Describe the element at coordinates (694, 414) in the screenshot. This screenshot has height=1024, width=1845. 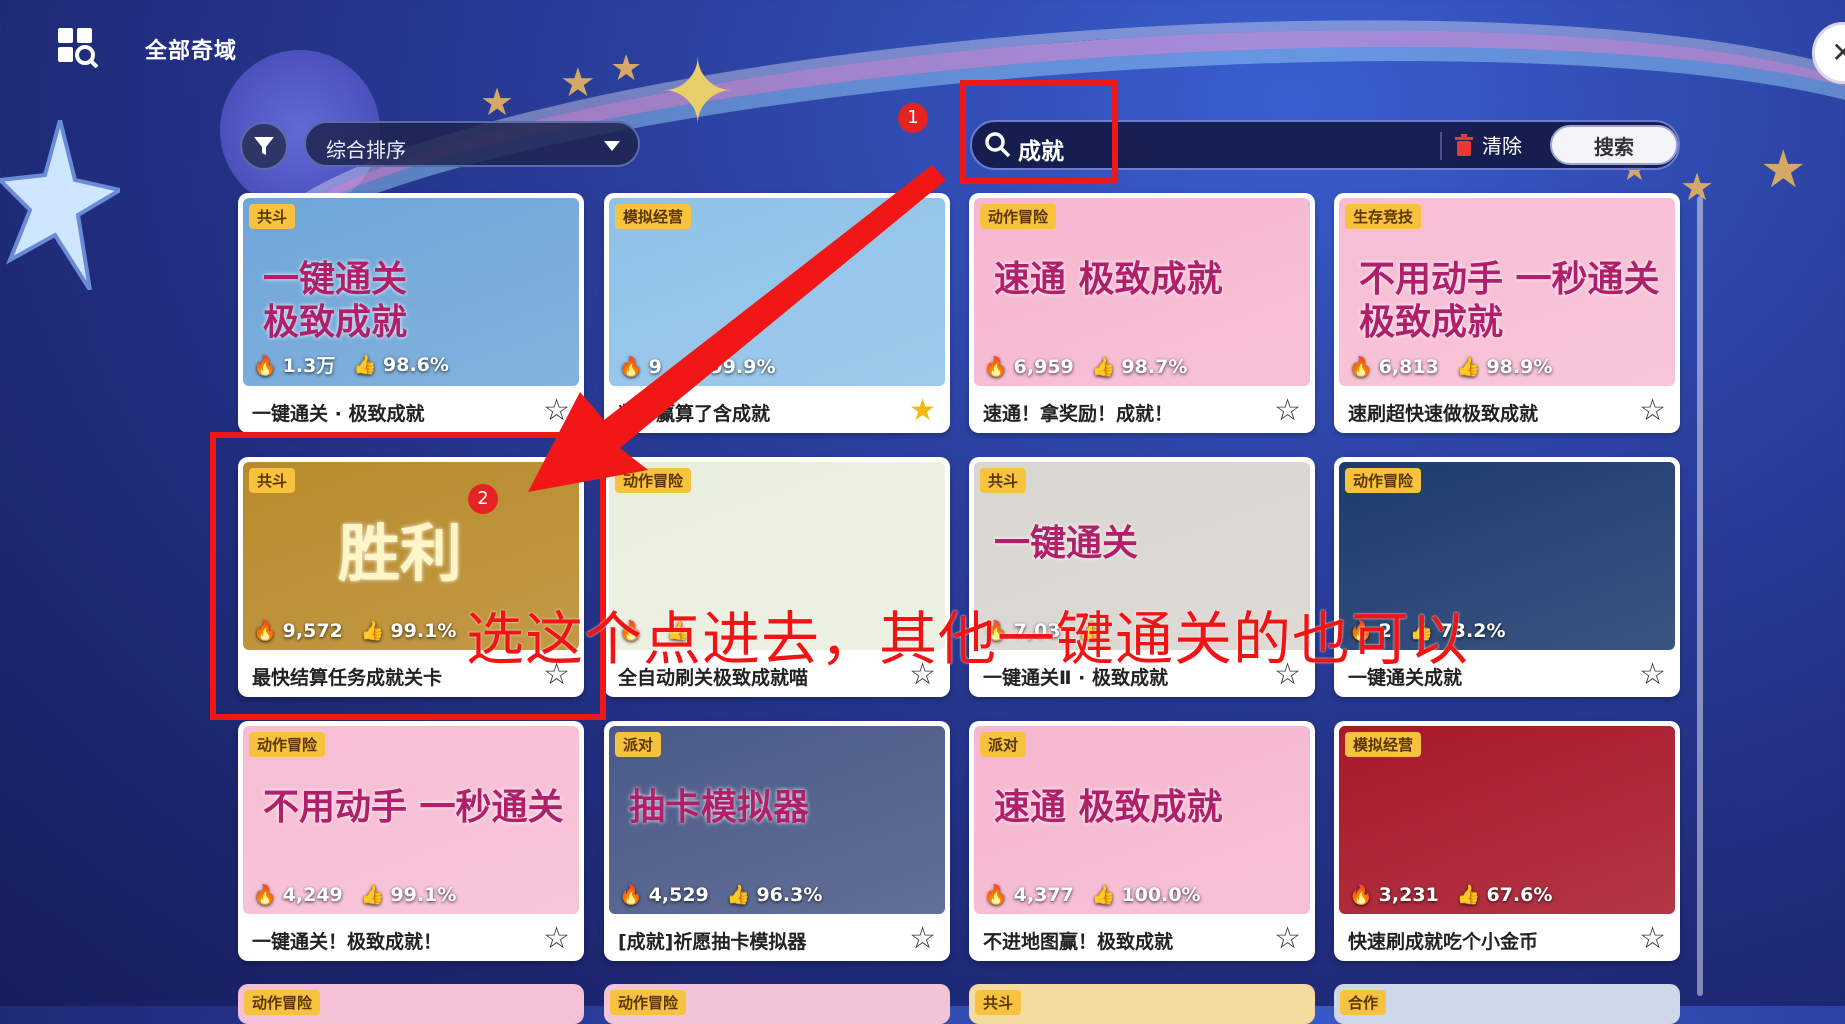
I see `card-title: 判你赢算了含成就` at that location.